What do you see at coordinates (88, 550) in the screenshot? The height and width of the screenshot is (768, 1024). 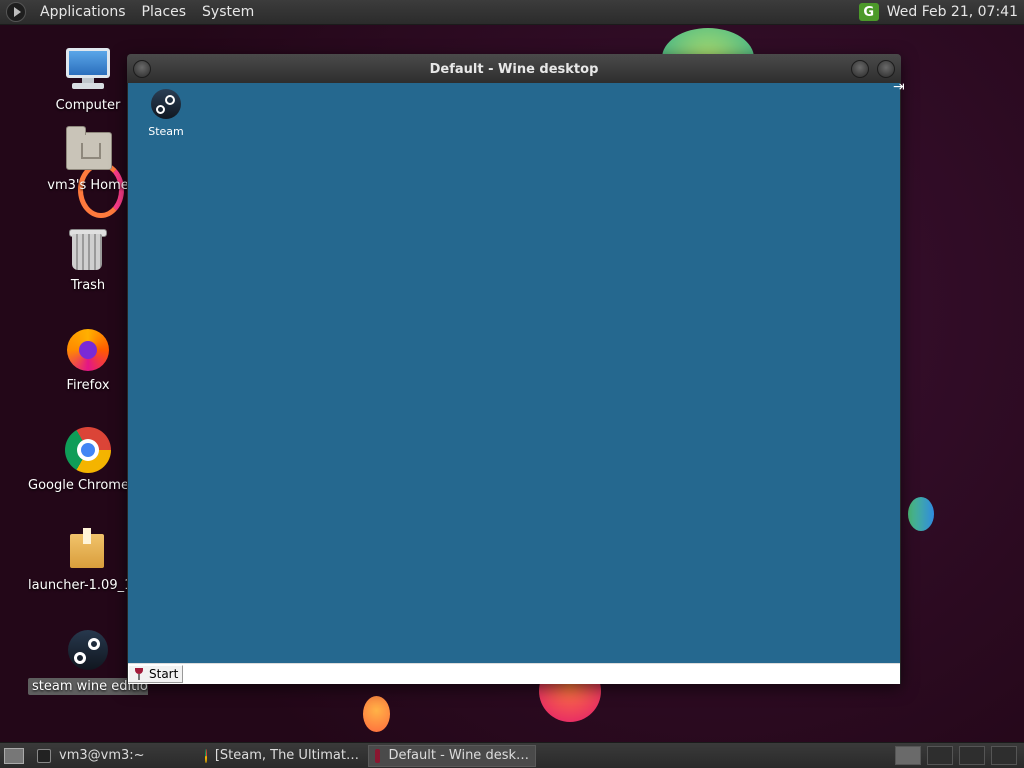 I see `package-icon` at bounding box center [88, 550].